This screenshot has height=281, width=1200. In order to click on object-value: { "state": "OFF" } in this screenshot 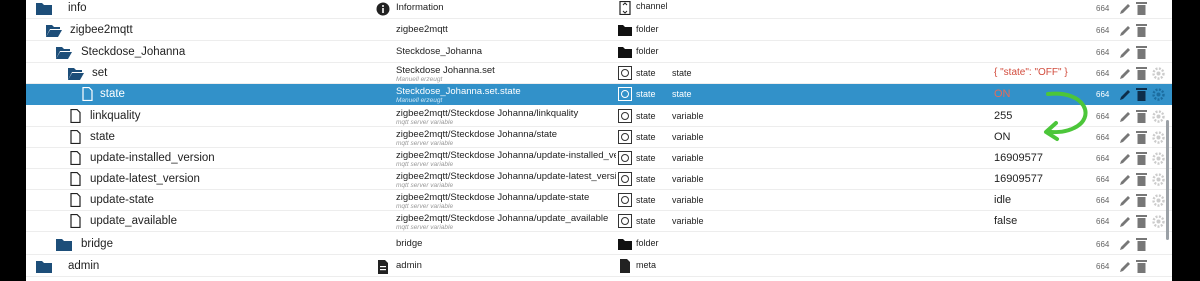, I will do `click(1031, 72)`.